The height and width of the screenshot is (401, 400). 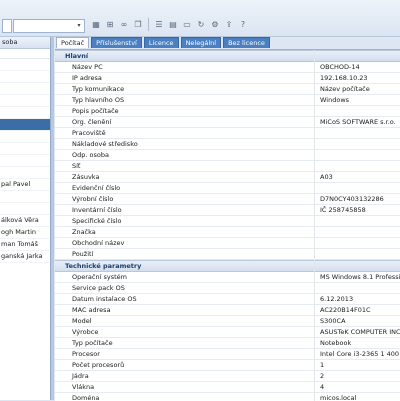 I want to click on property-value: IČ 258745858, so click(x=343, y=210).